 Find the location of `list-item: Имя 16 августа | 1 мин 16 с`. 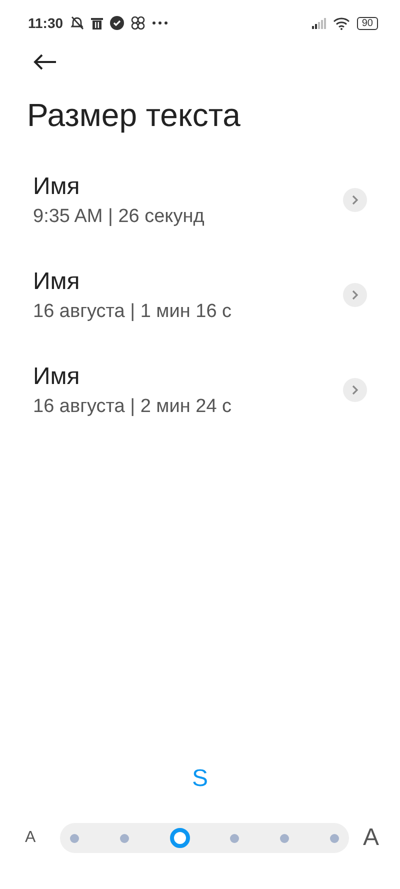

list-item: Имя 16 августа | 1 мин 16 с is located at coordinates (200, 295).